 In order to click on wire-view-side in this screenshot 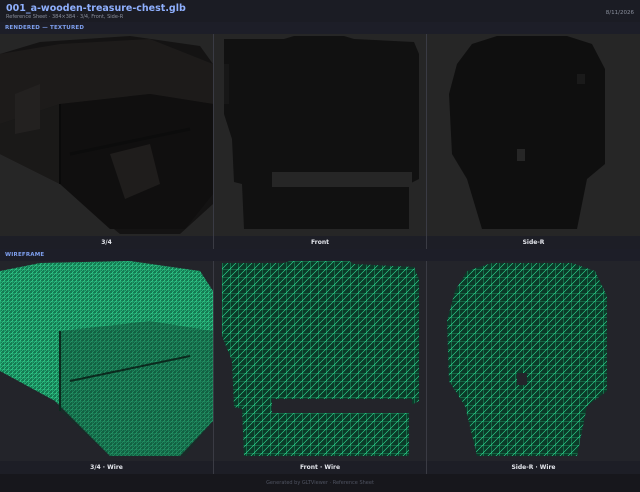, I will do `click(533, 361)`.